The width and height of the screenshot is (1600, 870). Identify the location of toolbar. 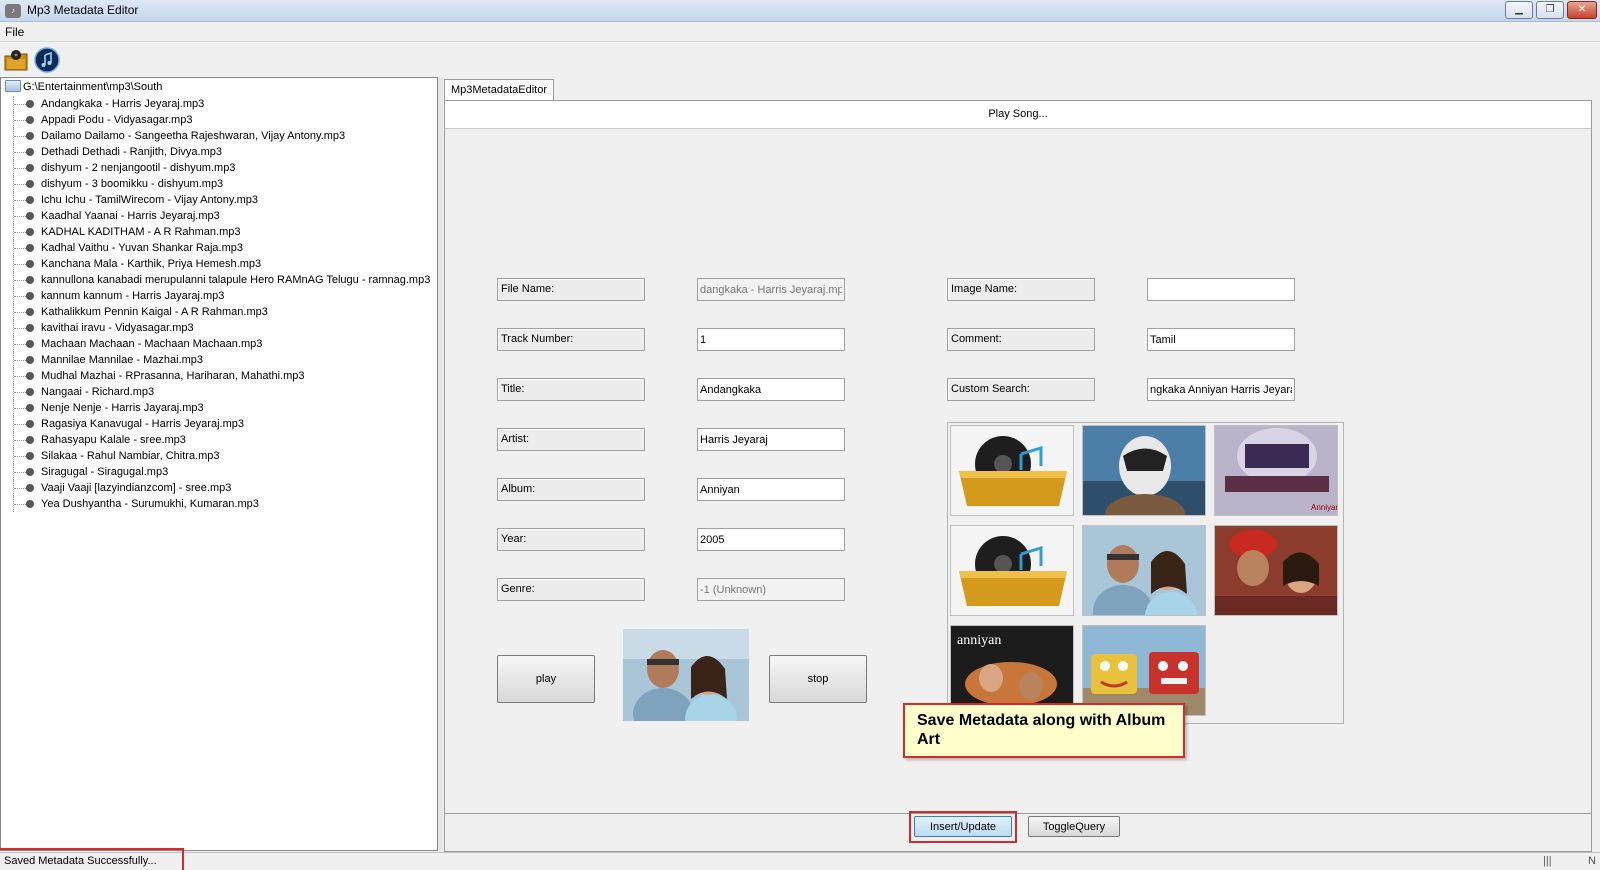
(800, 59).